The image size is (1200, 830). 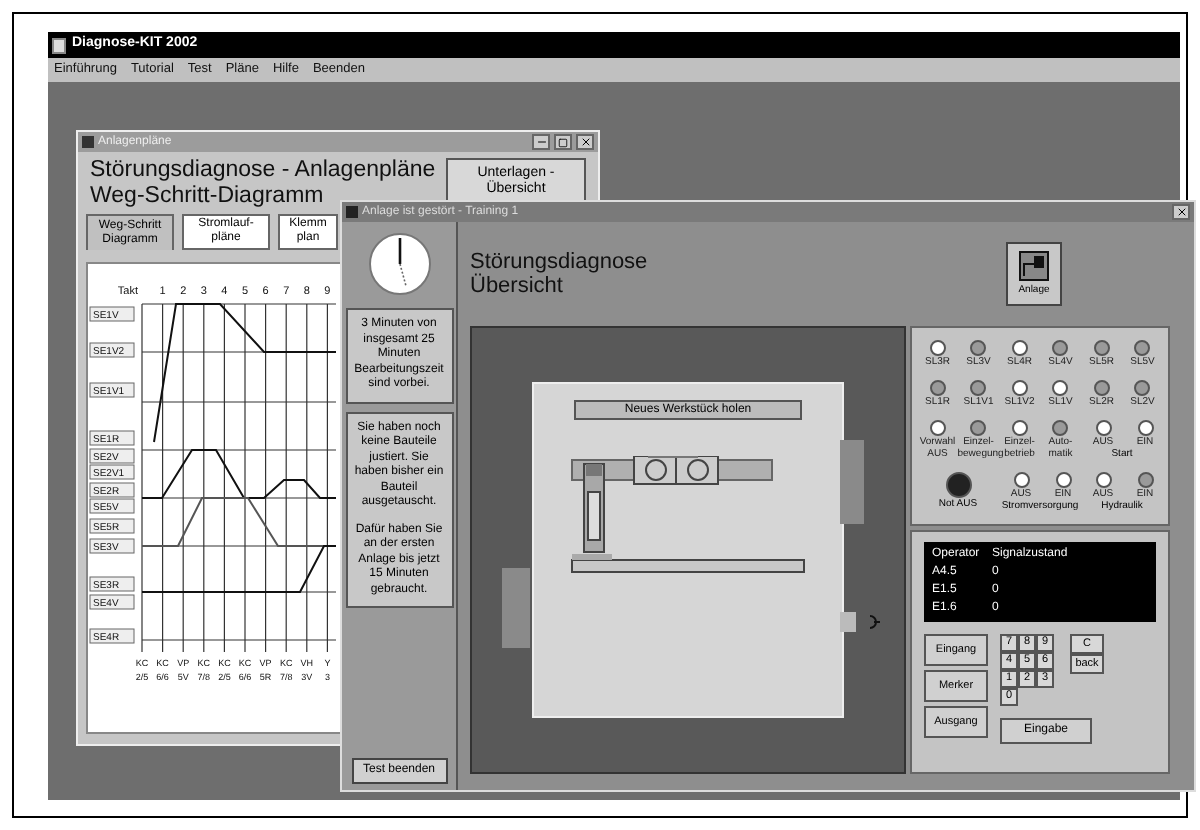 I want to click on page-heading: Störungsdiagnose, so click(x=559, y=262).